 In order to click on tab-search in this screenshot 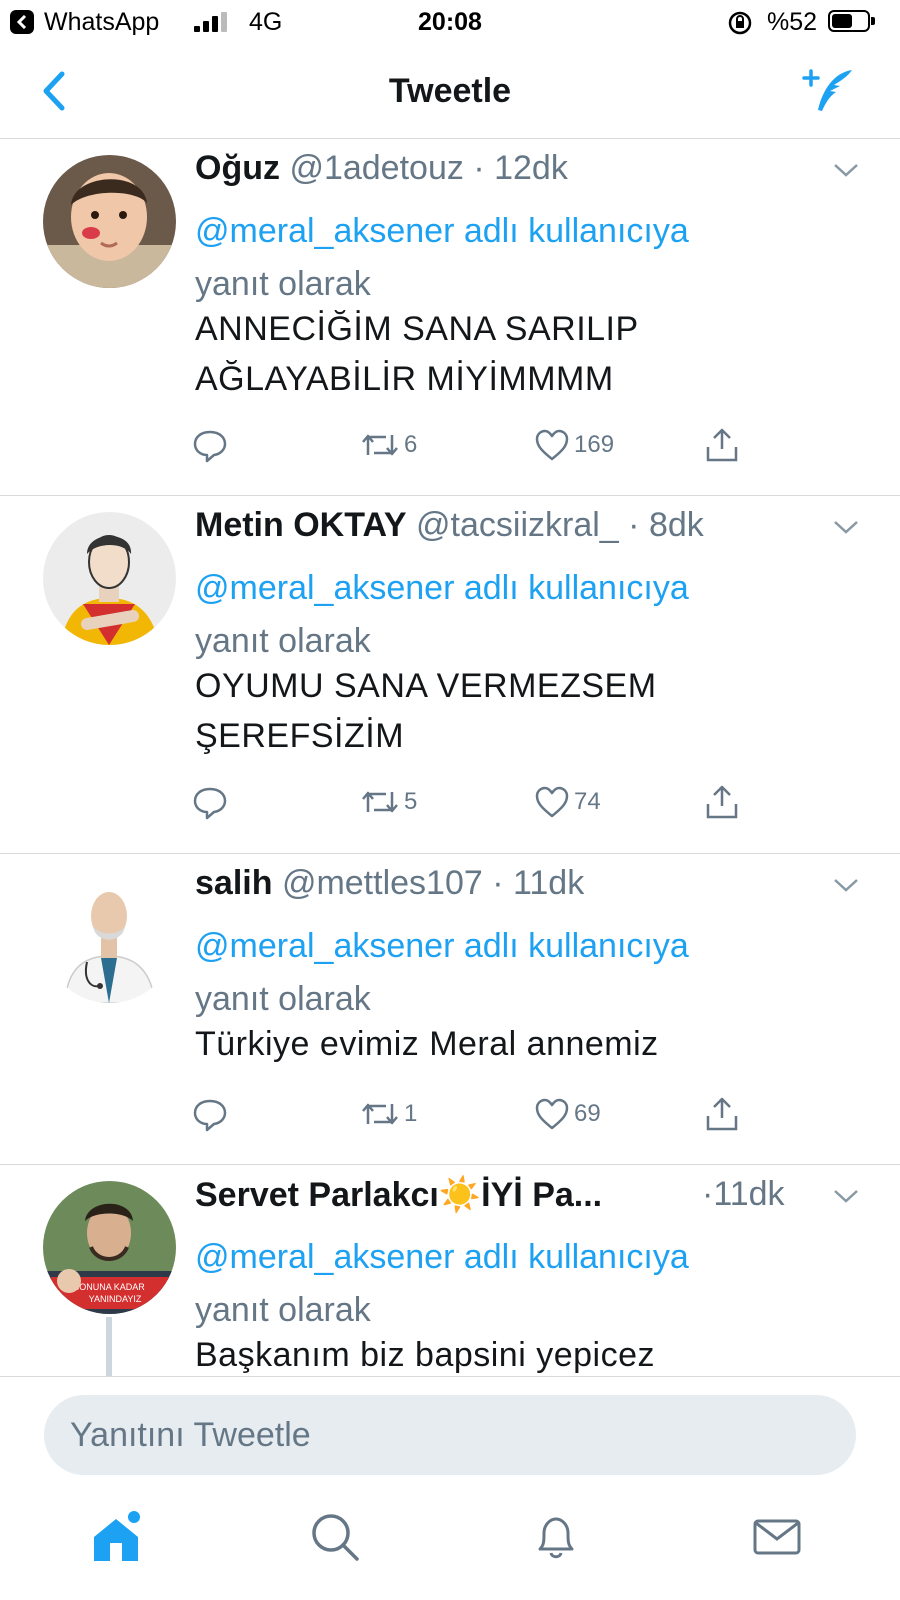, I will do `click(333, 1535)`.